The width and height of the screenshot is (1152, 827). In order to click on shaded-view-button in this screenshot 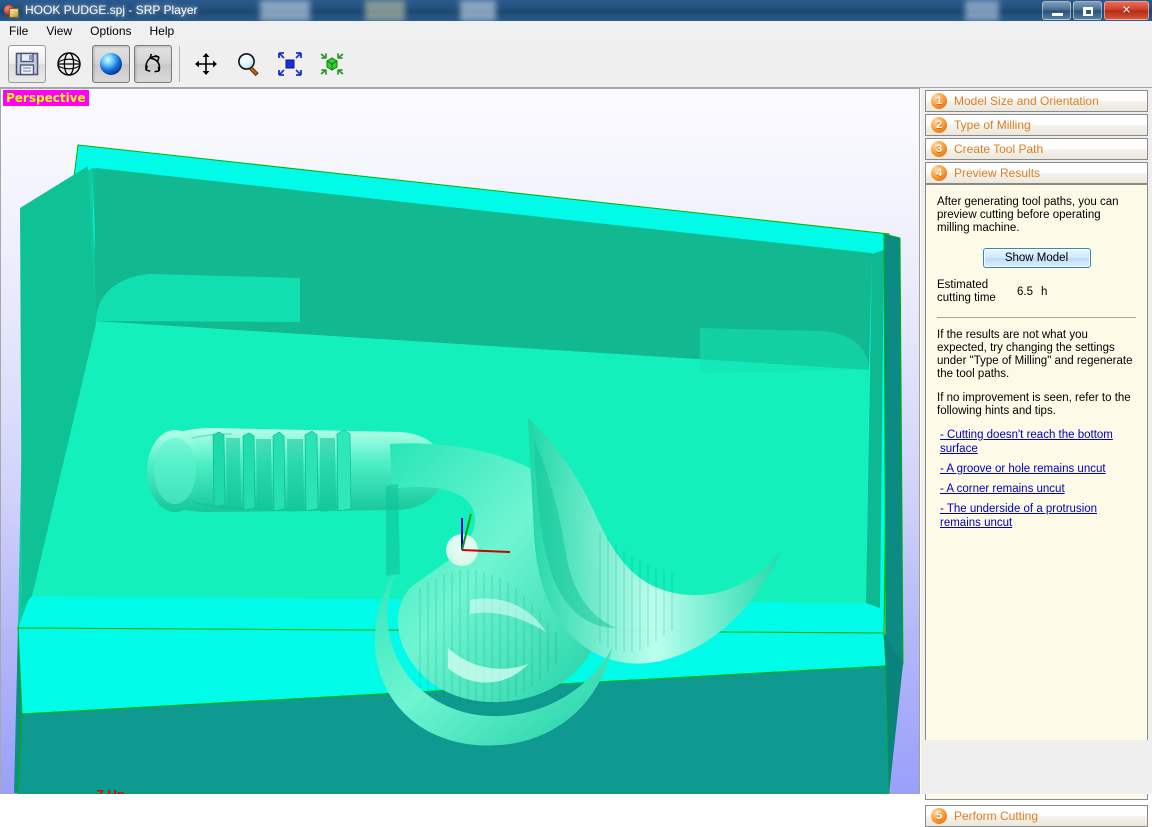, I will do `click(111, 64)`.